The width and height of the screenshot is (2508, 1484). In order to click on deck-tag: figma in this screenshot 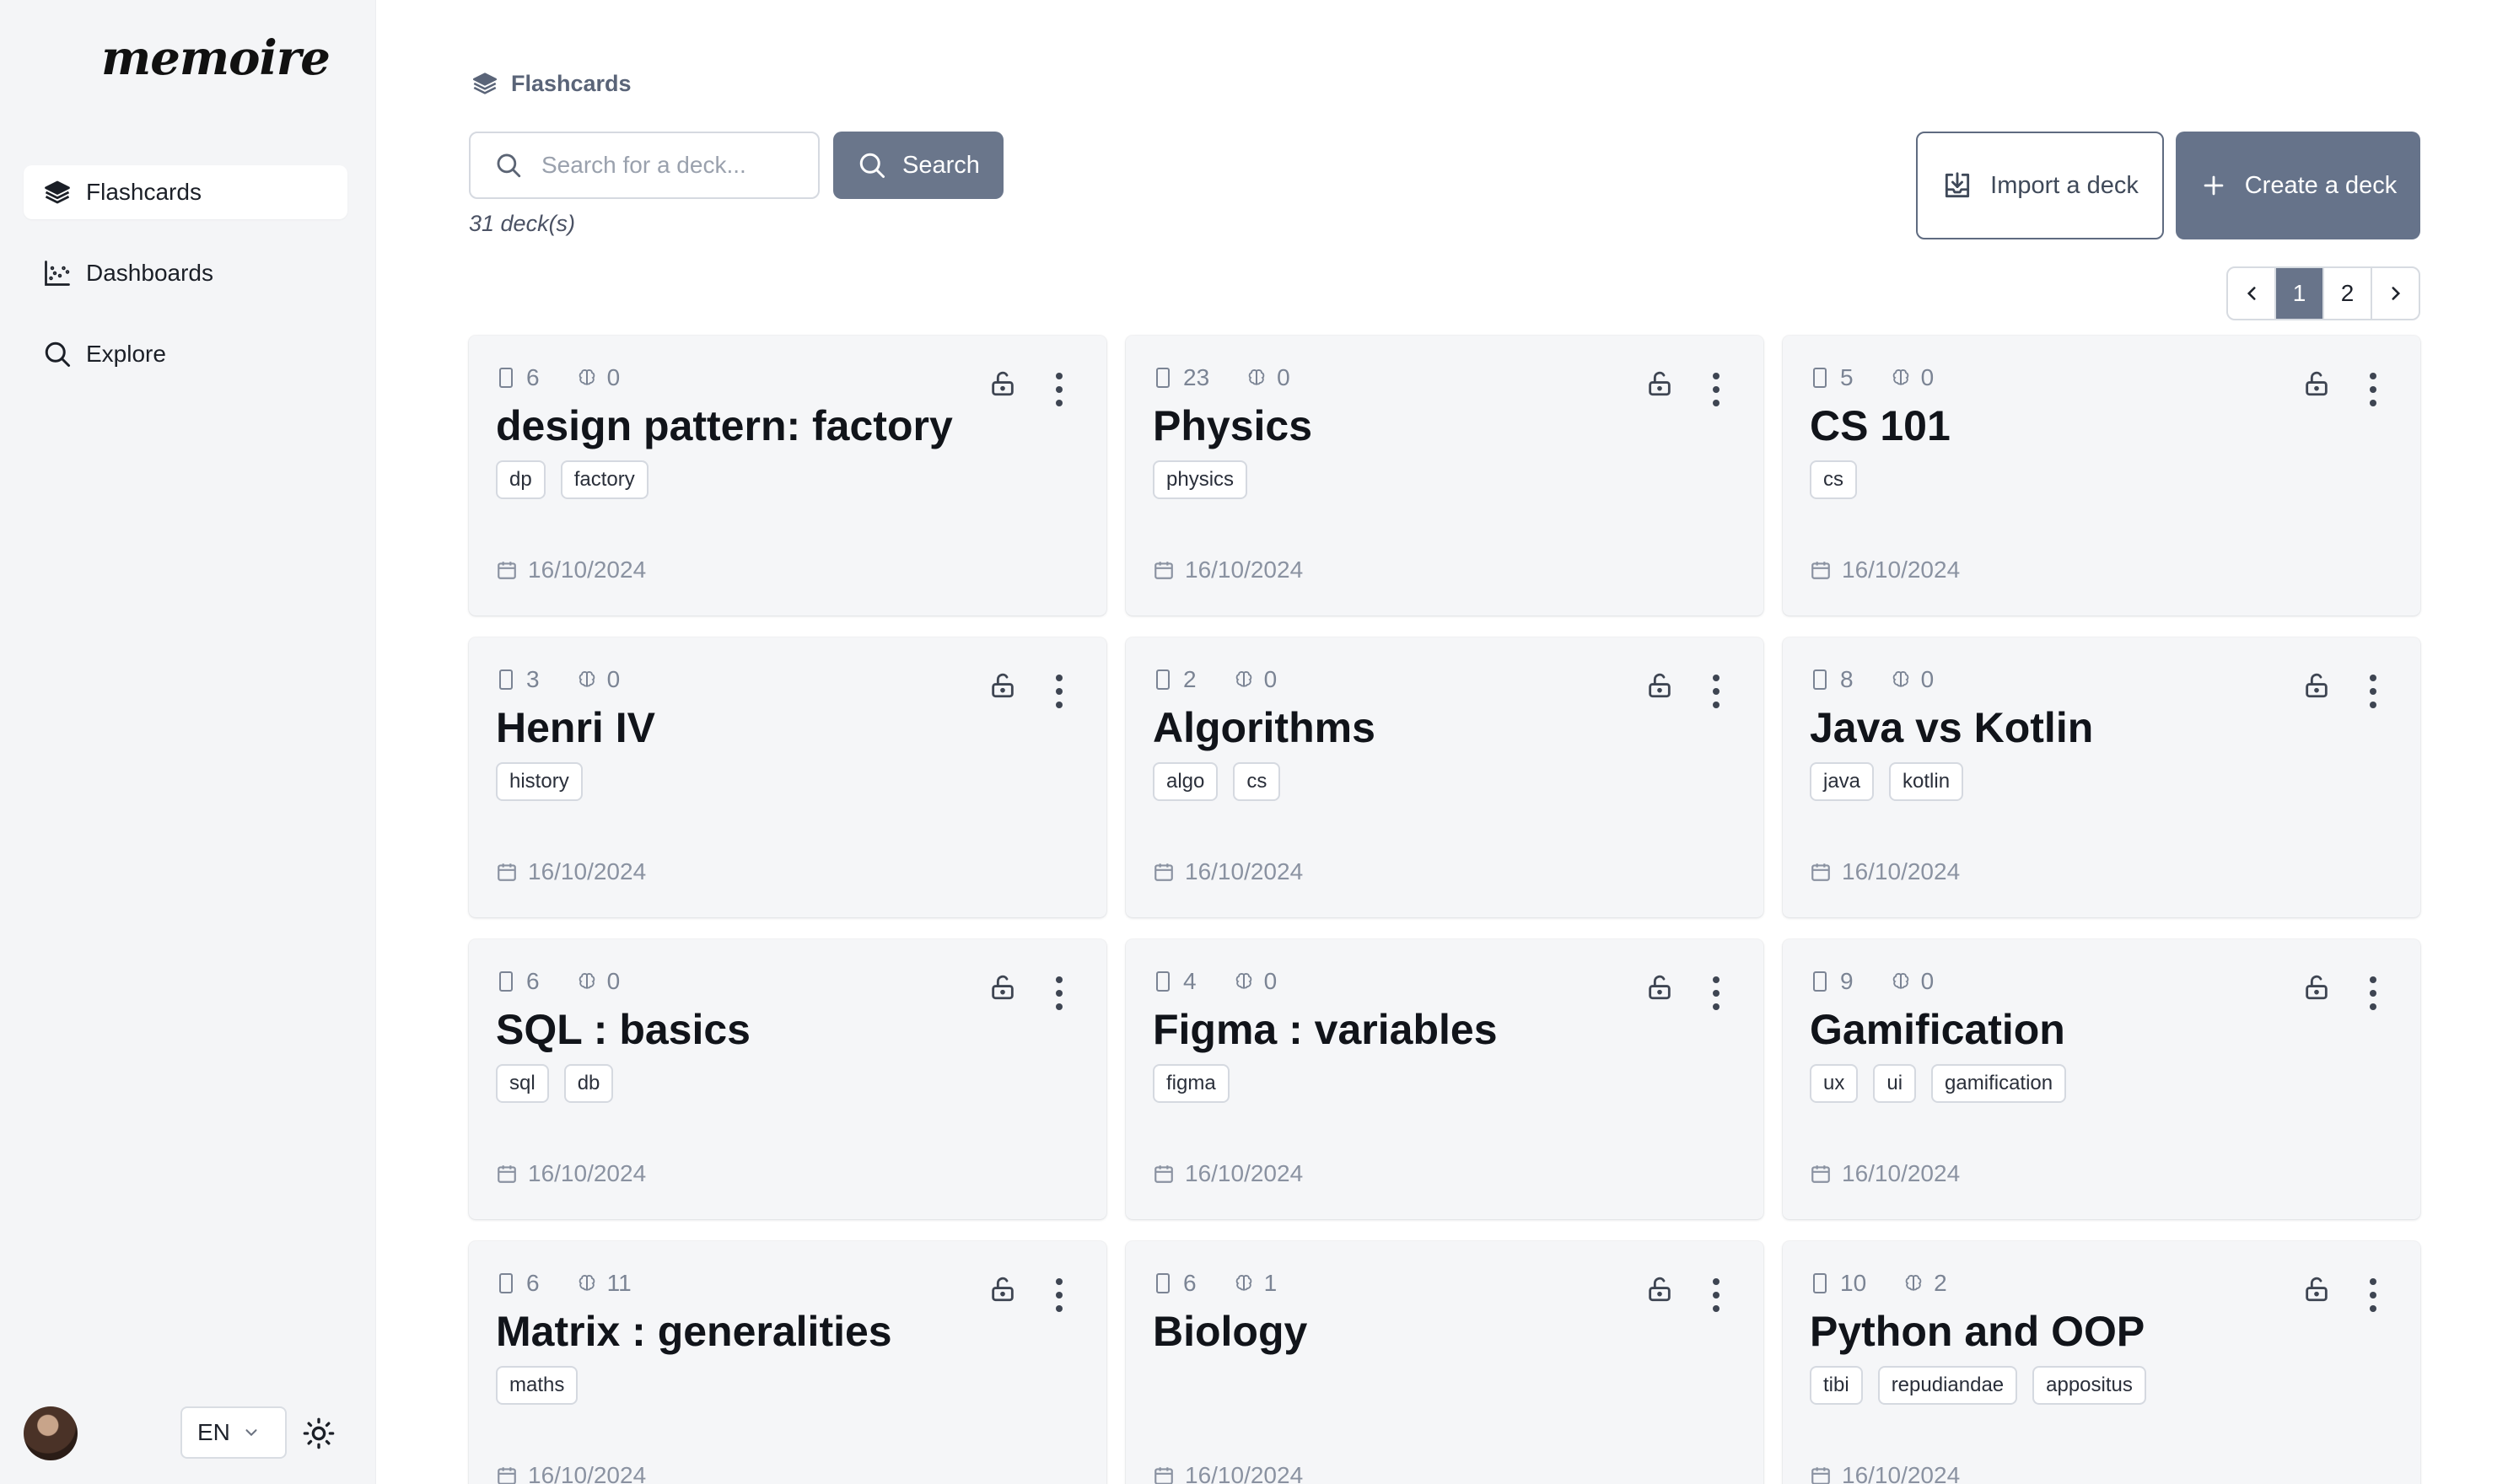, I will do `click(1191, 1083)`.